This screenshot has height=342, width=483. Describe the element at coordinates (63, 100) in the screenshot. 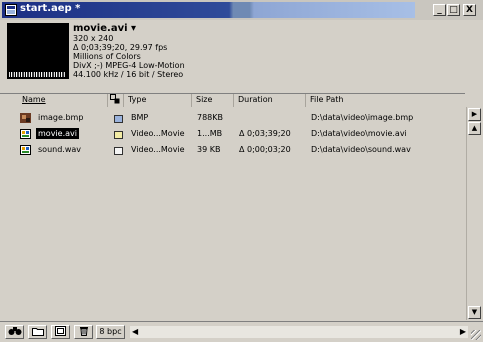

I see `column-header-name: Name` at that location.